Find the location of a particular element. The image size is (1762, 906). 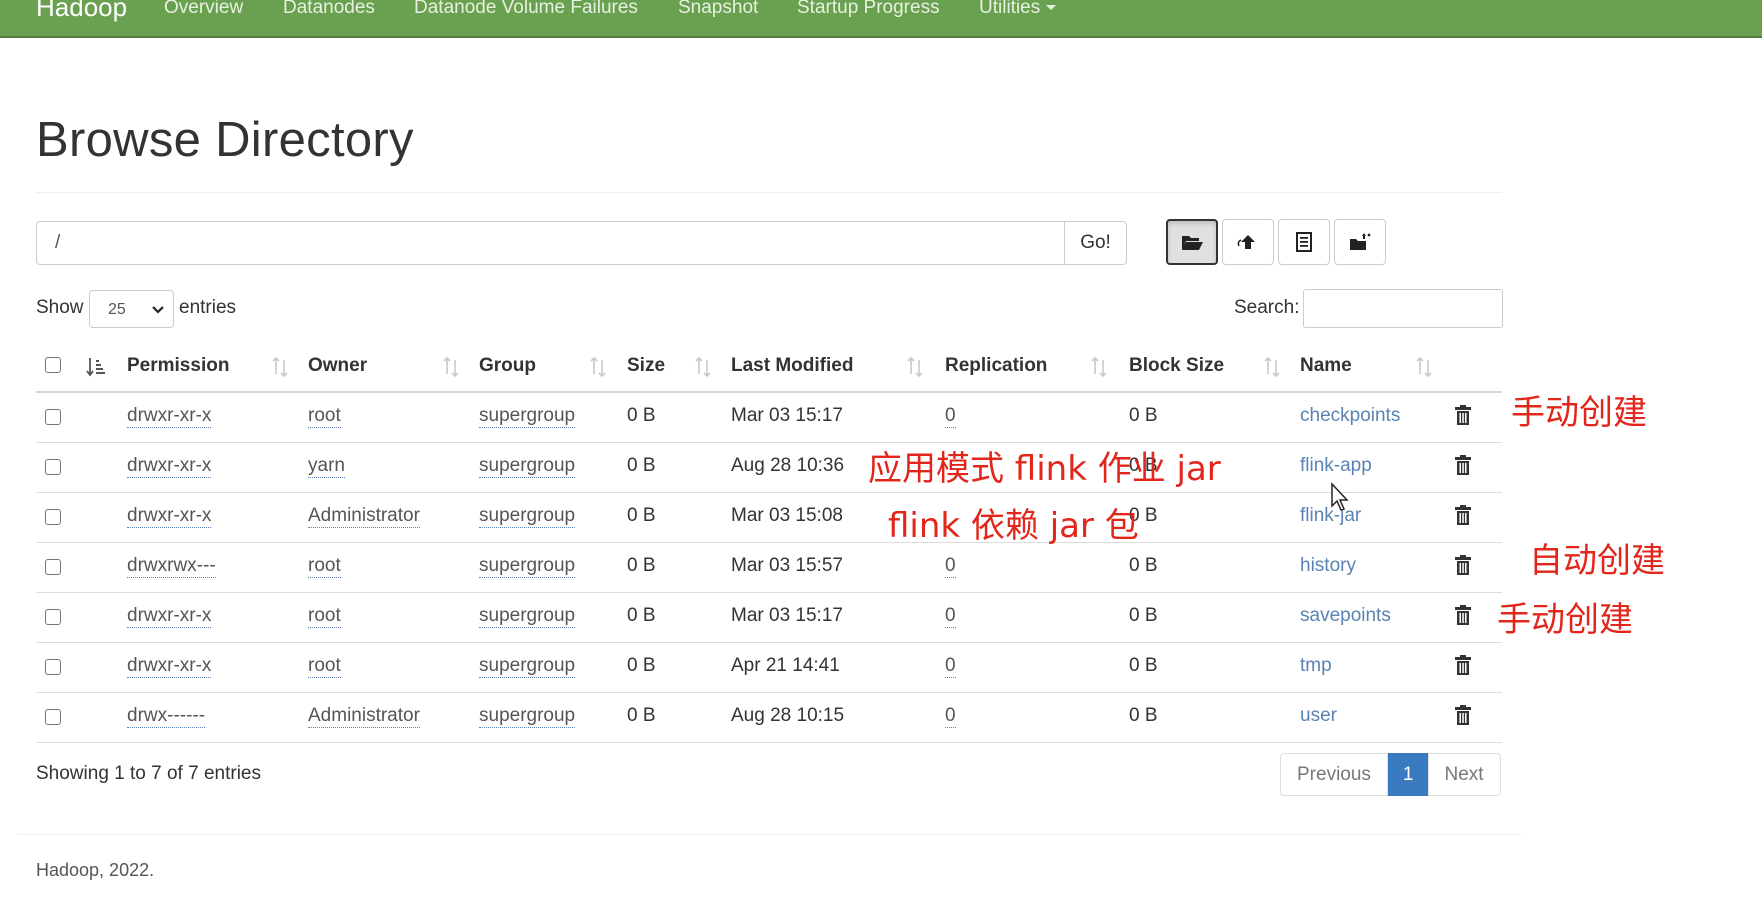

annotation-checkpoints: 手动创建 is located at coordinates (1579, 413).